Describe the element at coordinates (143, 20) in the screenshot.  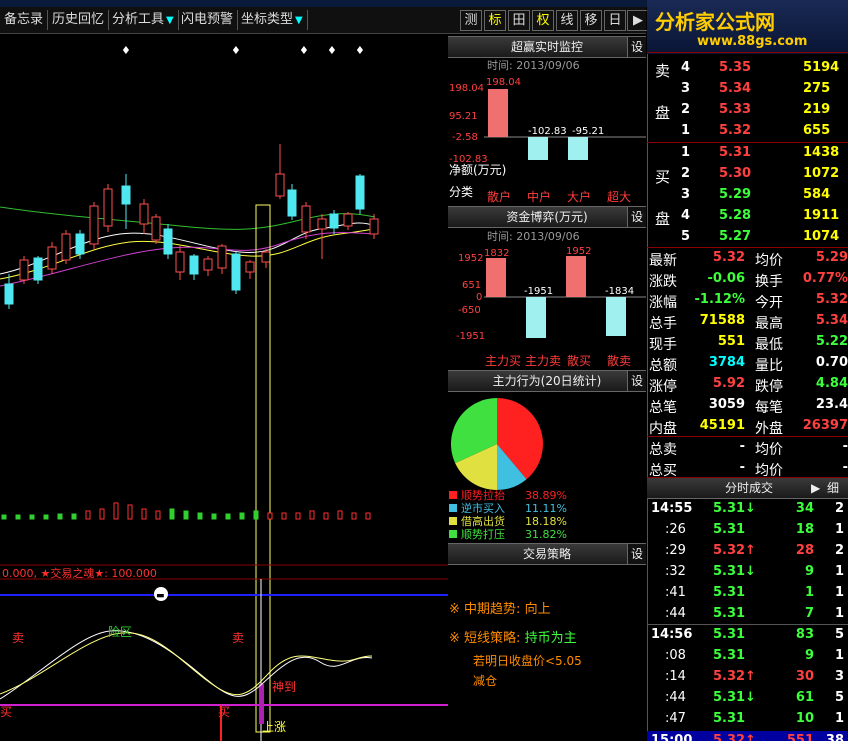
I see `analysis-tools-button: 分析工具 ▼` at that location.